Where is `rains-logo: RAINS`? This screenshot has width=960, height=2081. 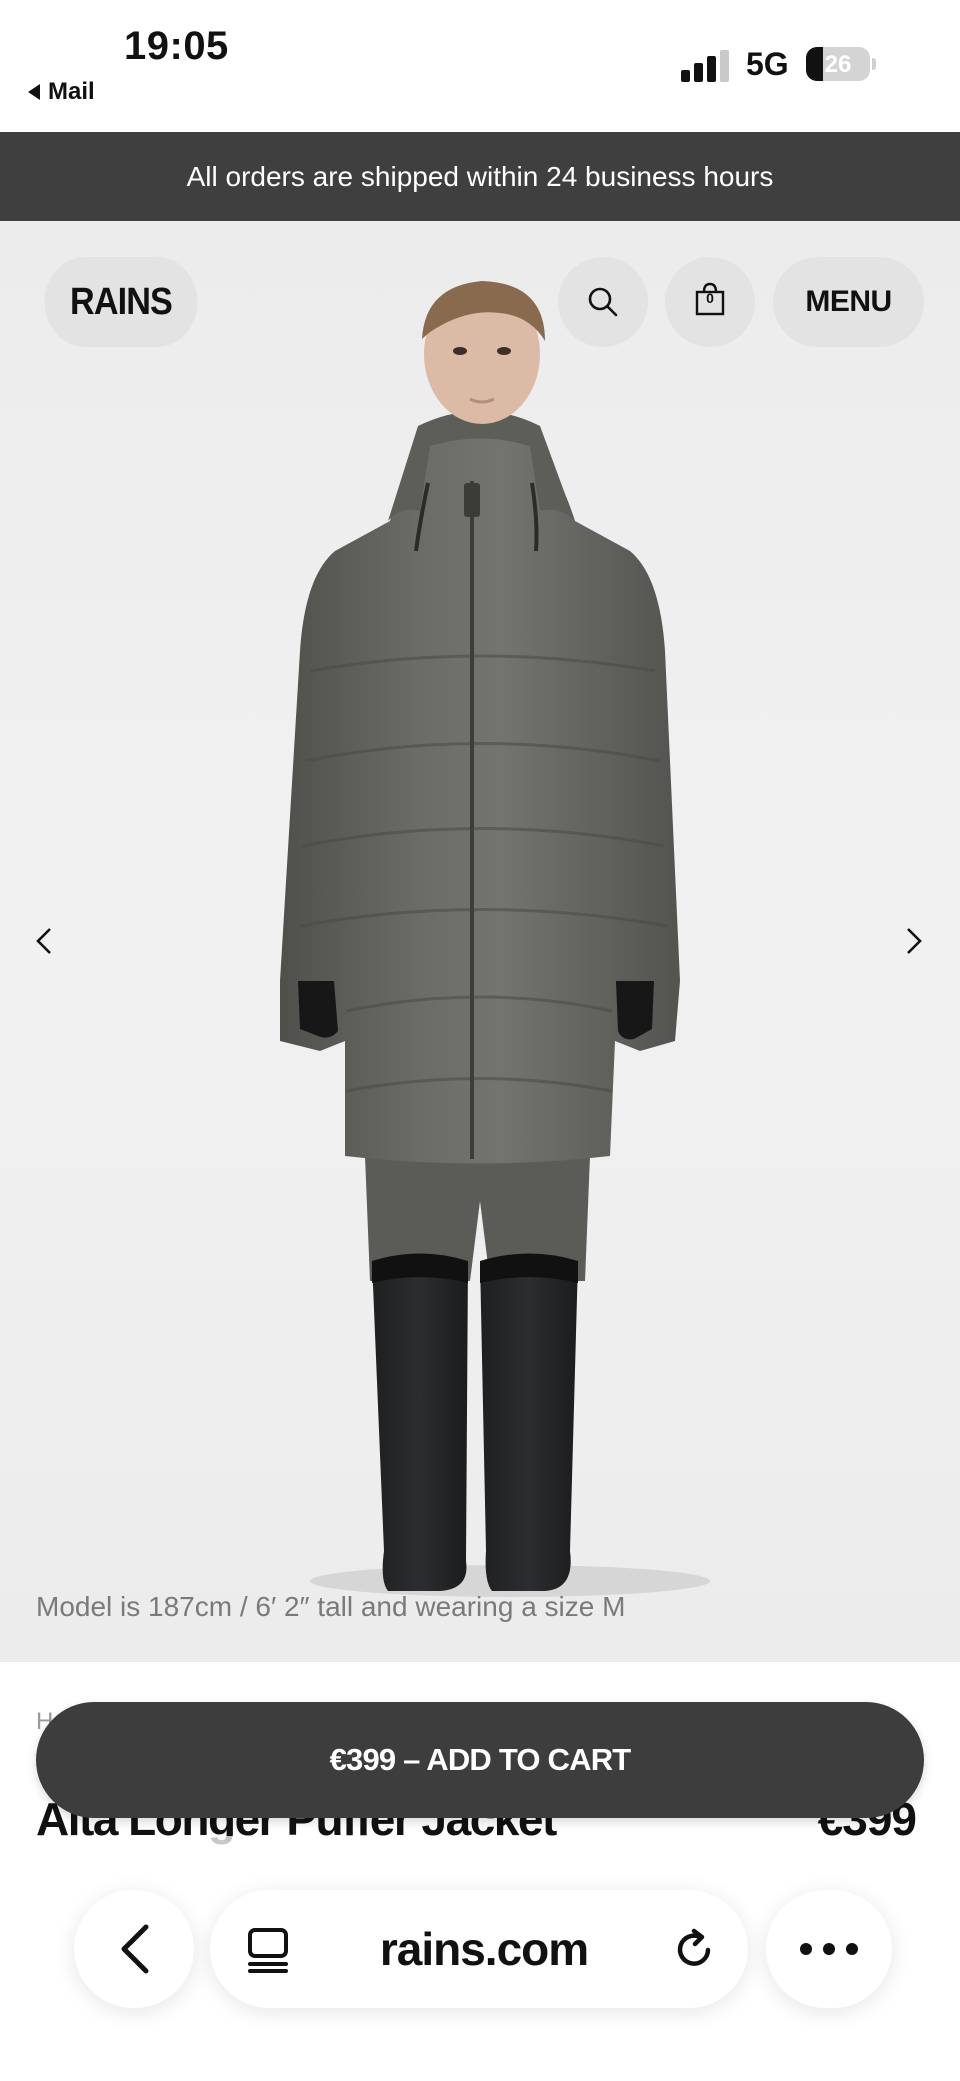 rains-logo: RAINS is located at coordinates (121, 302).